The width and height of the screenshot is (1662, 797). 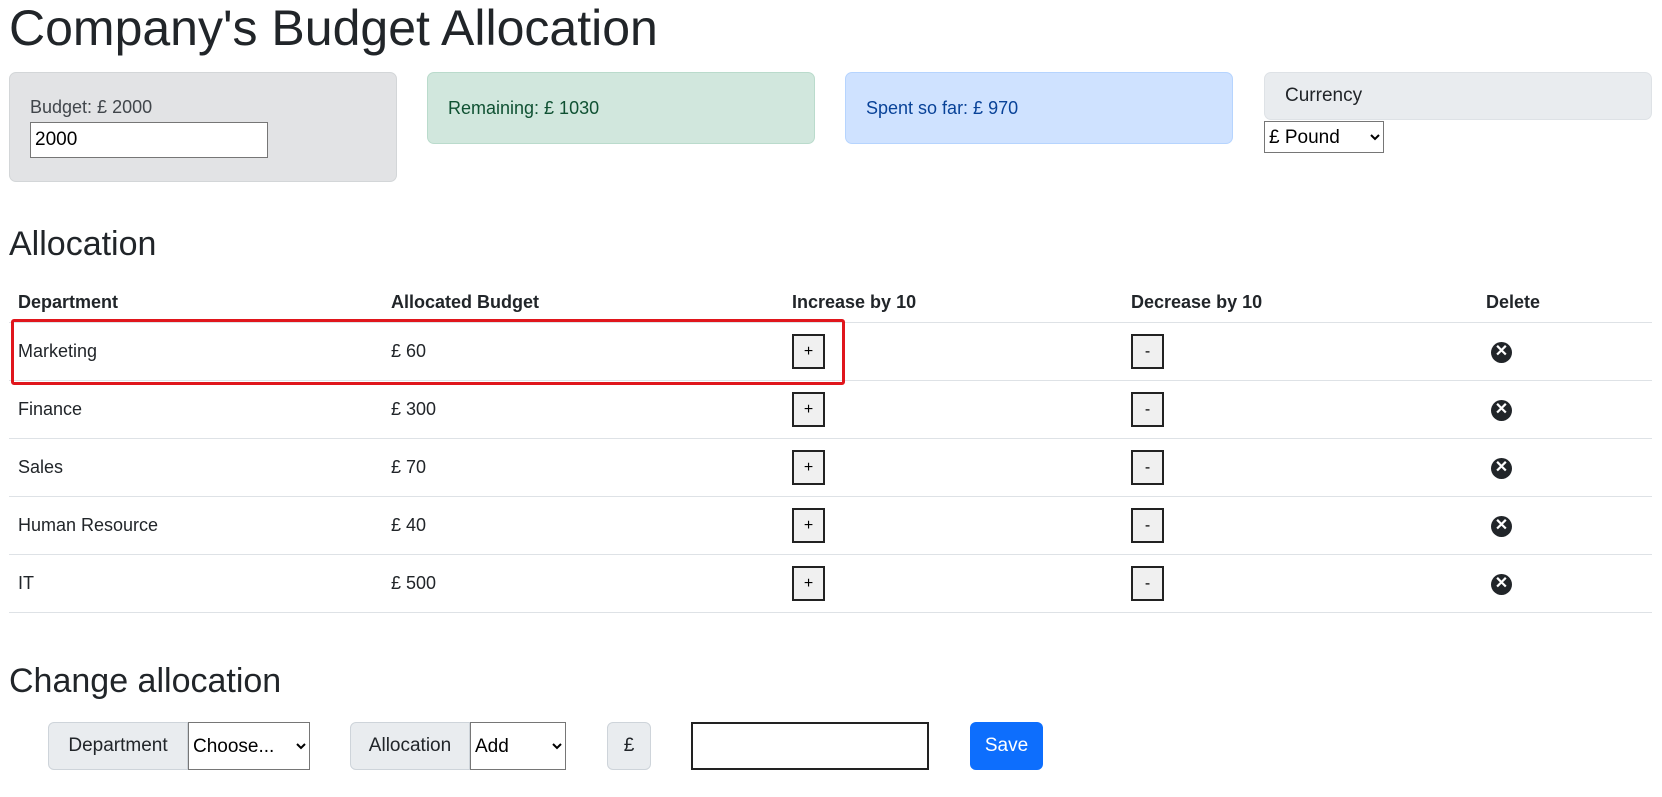 What do you see at coordinates (118, 746) in the screenshot?
I see `department-label: Department` at bounding box center [118, 746].